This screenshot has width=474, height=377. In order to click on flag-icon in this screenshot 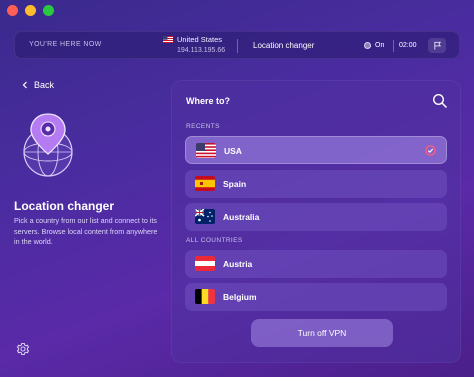, I will do `click(437, 45)`.